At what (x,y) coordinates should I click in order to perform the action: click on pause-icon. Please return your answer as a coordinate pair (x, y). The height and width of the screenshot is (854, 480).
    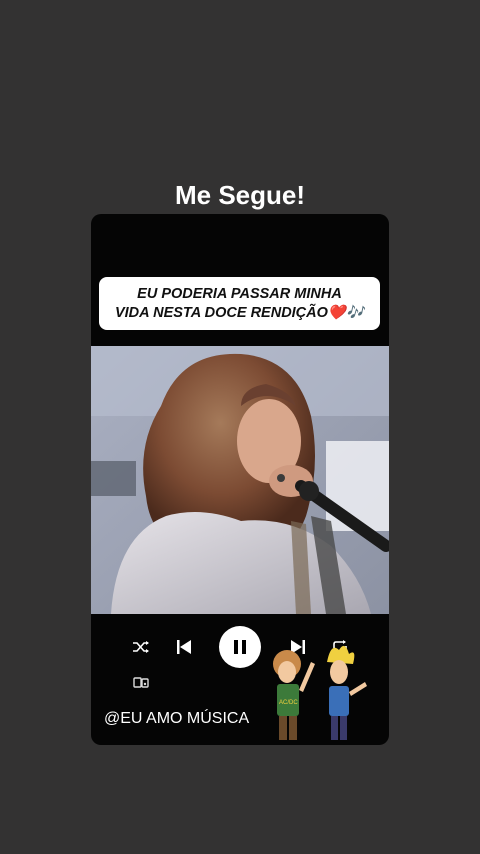
    Looking at the image, I should click on (240, 647).